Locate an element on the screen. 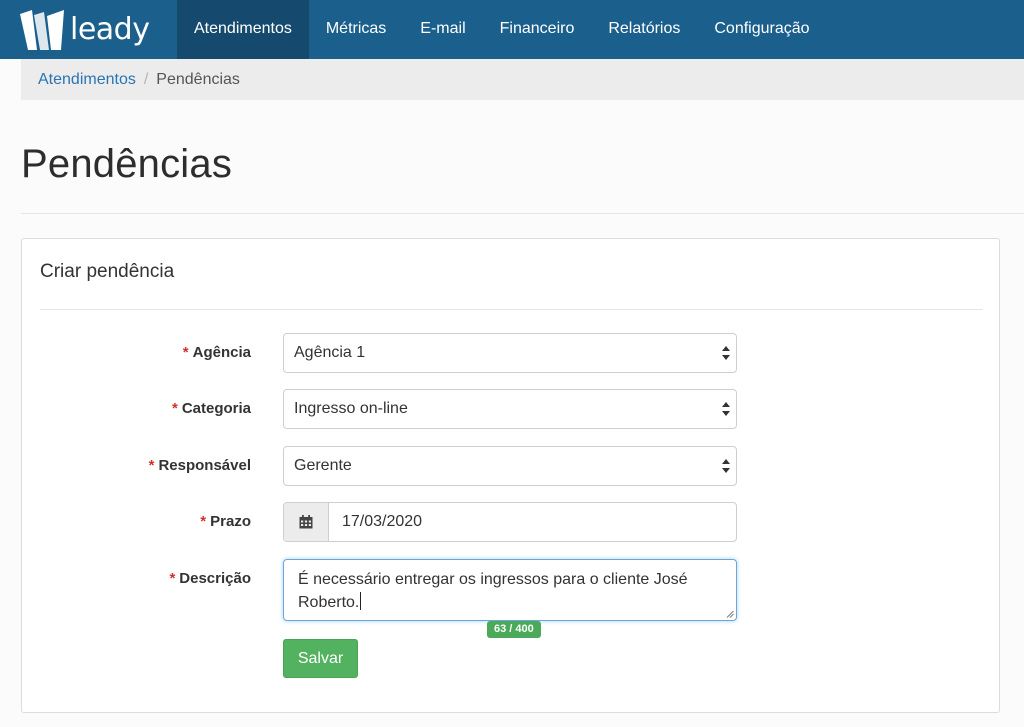 The image size is (1024, 727). save-button: Salvar is located at coordinates (320, 658).